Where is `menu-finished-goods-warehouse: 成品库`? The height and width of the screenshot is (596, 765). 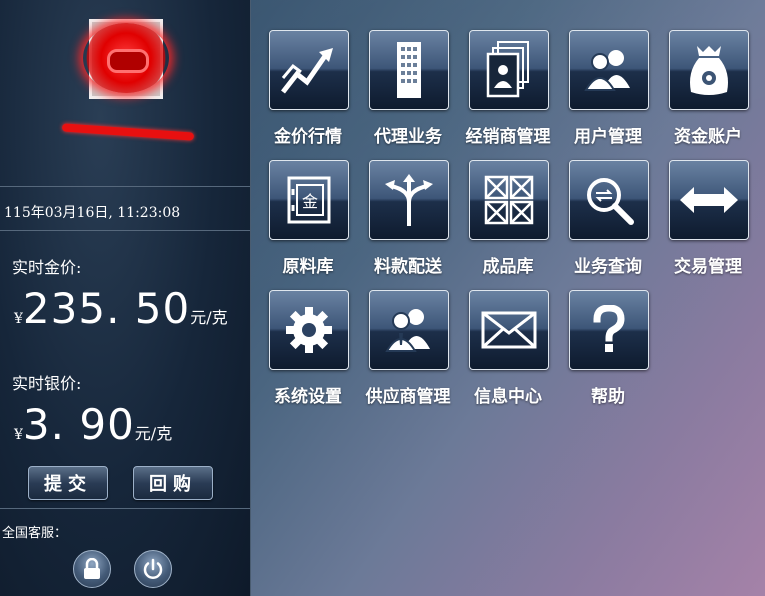
menu-finished-goods-warehouse: 成品库 is located at coordinates (508, 204).